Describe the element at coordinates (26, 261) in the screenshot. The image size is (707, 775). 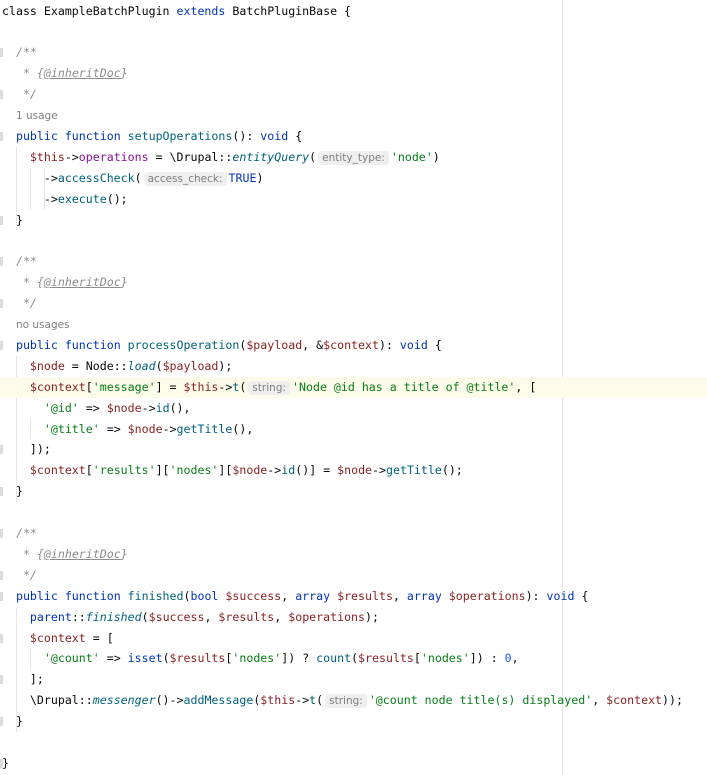
I see `code-token-cmt: /**` at that location.